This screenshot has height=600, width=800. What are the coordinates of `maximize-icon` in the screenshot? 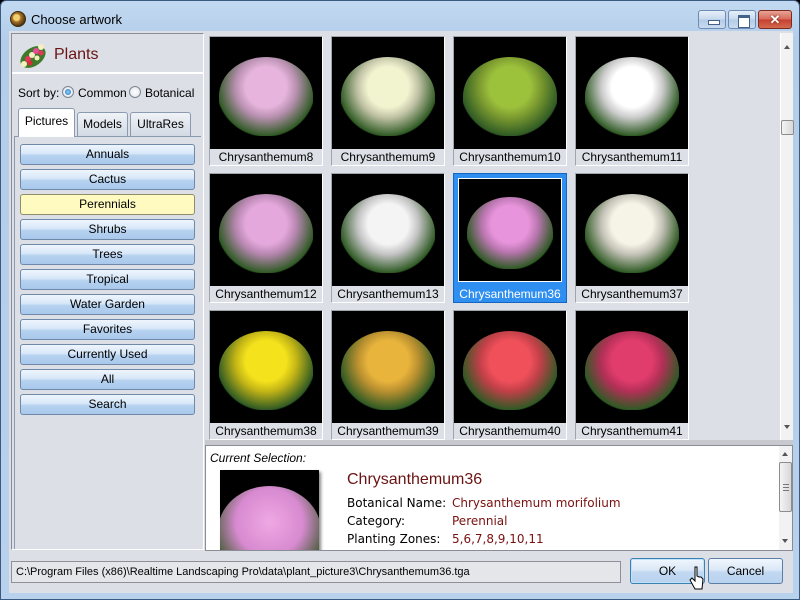 It's located at (742, 19).